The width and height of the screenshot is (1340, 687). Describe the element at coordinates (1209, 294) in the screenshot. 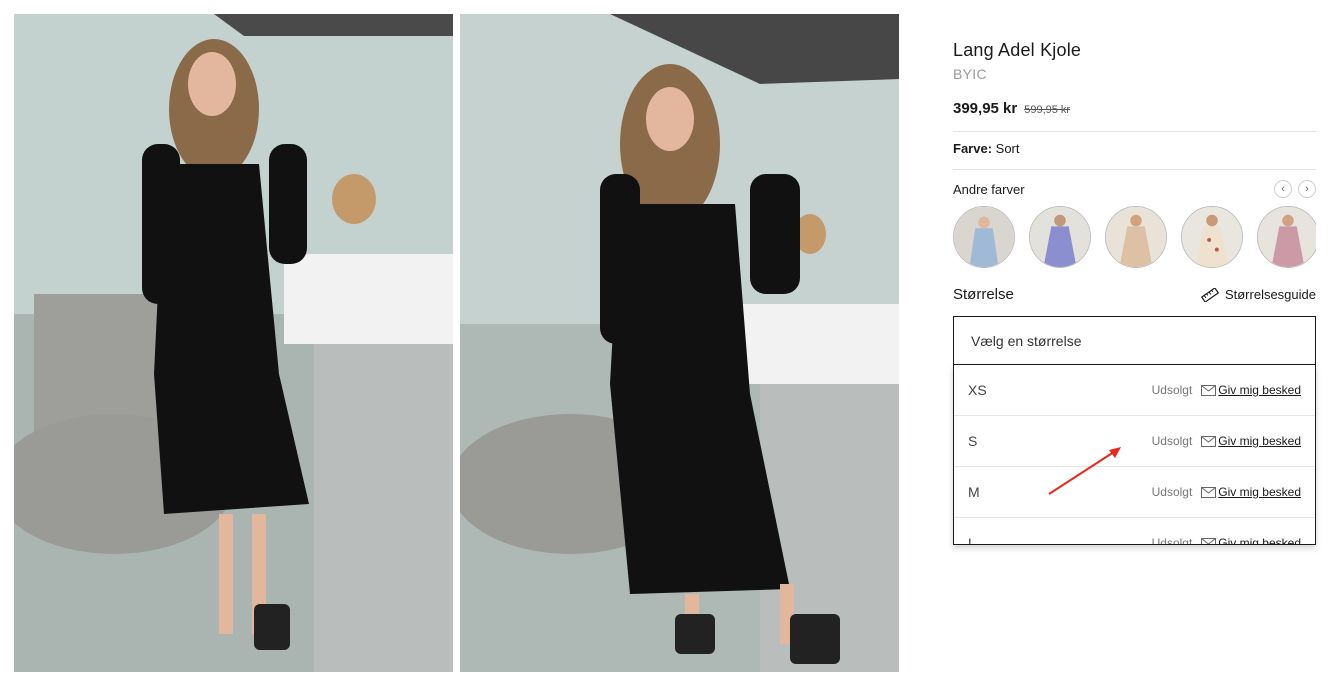

I see `ruler-icon` at that location.